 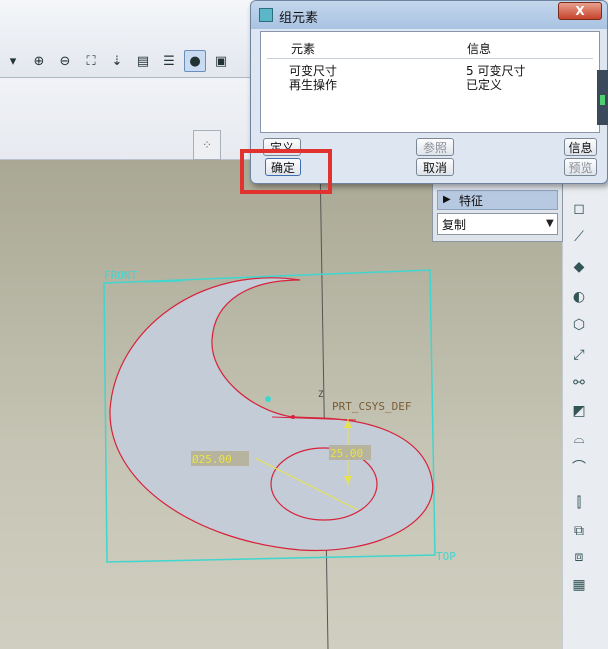 What do you see at coordinates (579, 237) in the screenshot?
I see `datum-axis-icon: ⟋` at bounding box center [579, 237].